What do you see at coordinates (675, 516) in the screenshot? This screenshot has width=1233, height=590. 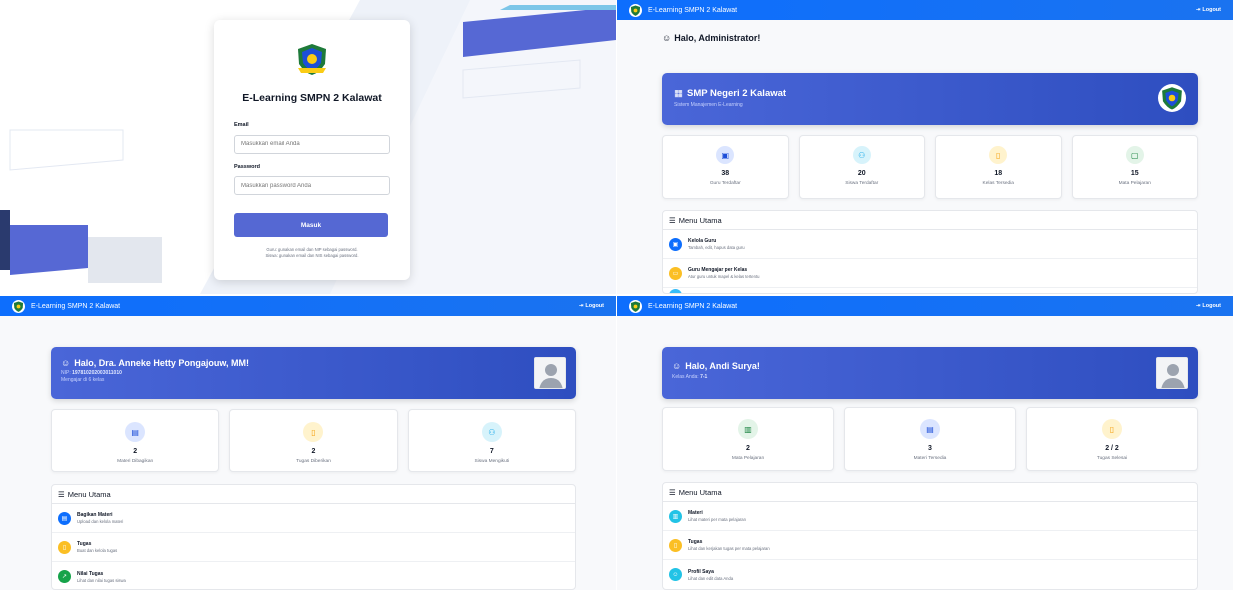 I see `book-open-icon: ▥` at bounding box center [675, 516].